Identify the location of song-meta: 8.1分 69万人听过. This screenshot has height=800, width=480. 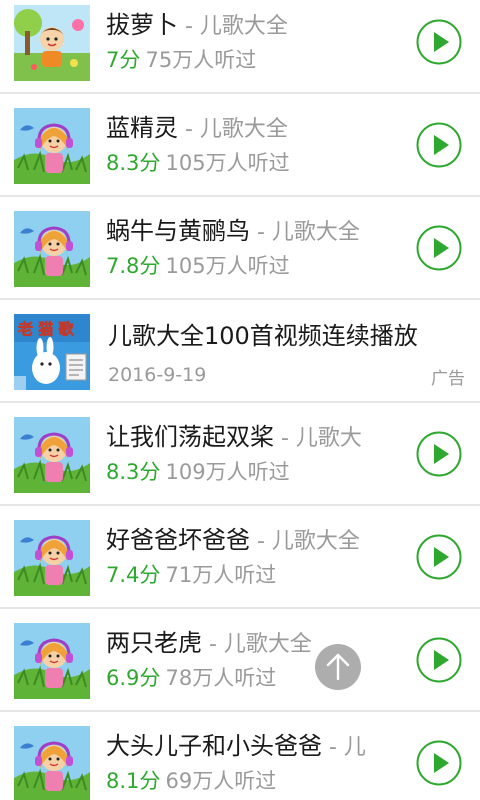
(191, 782).